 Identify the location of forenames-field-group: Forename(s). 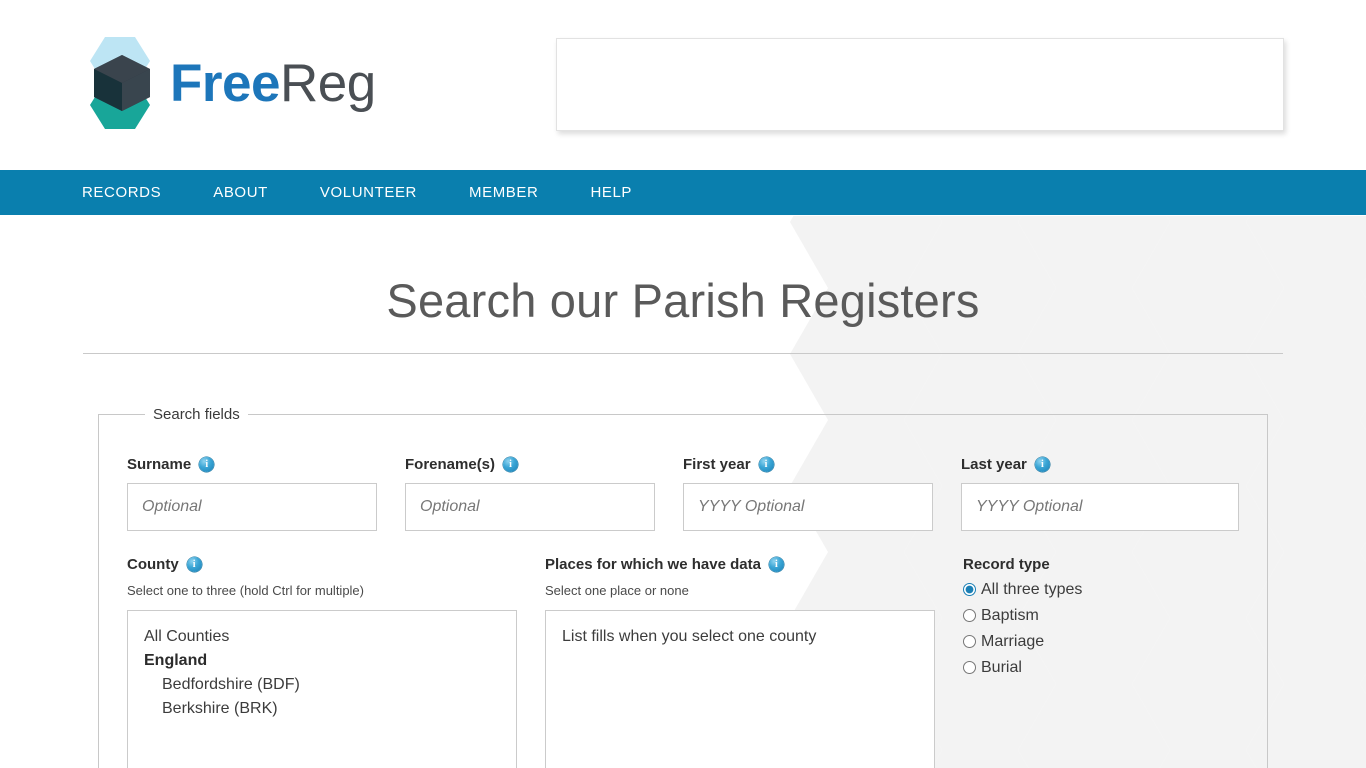
(544, 493).